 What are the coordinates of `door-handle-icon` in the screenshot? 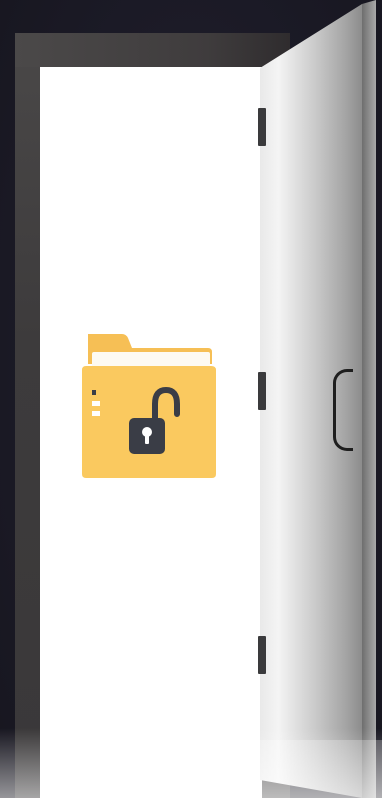 It's located at (343, 410).